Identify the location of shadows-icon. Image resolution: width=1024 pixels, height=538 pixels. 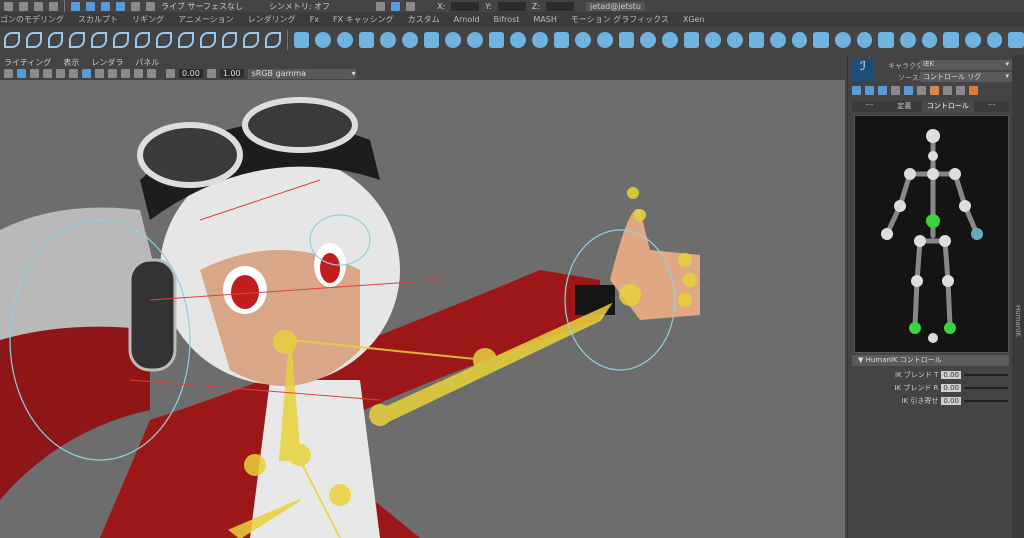
(125, 73).